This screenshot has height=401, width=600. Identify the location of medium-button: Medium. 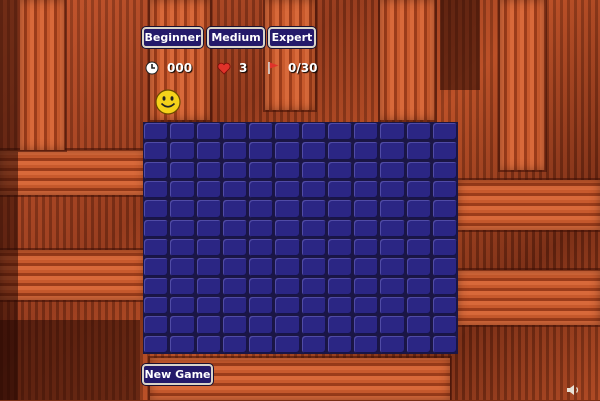
(236, 37).